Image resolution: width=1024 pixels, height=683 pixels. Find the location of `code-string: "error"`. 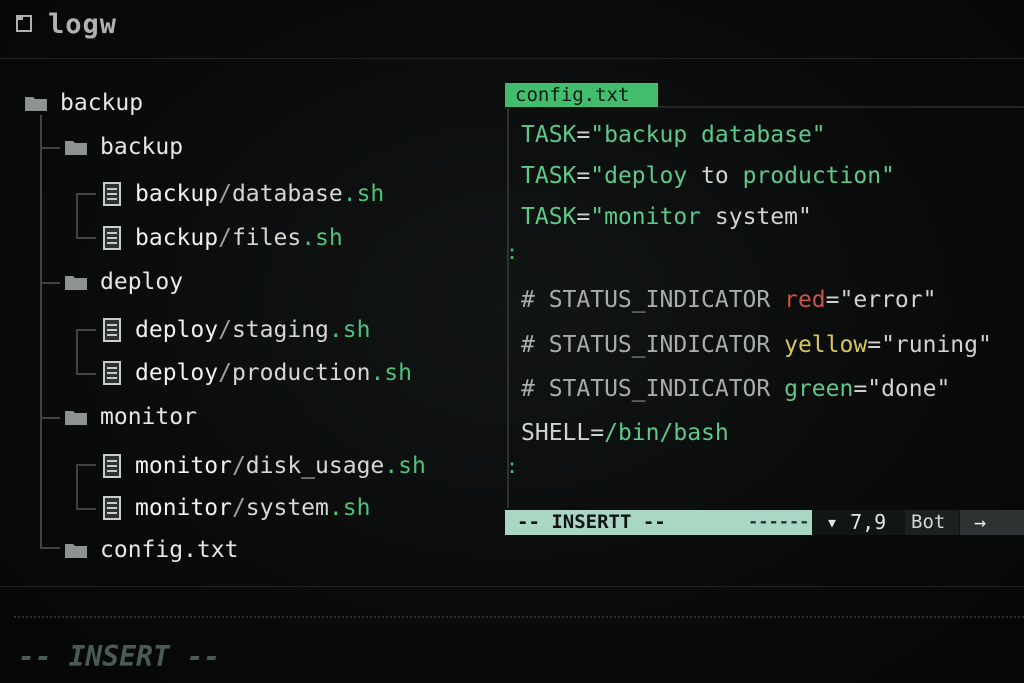

code-string: "error" is located at coordinates (888, 300).